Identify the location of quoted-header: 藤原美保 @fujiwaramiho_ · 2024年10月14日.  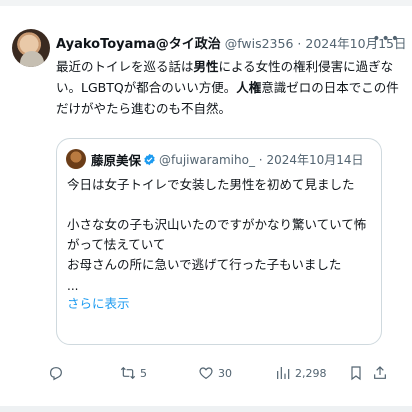
(227, 159).